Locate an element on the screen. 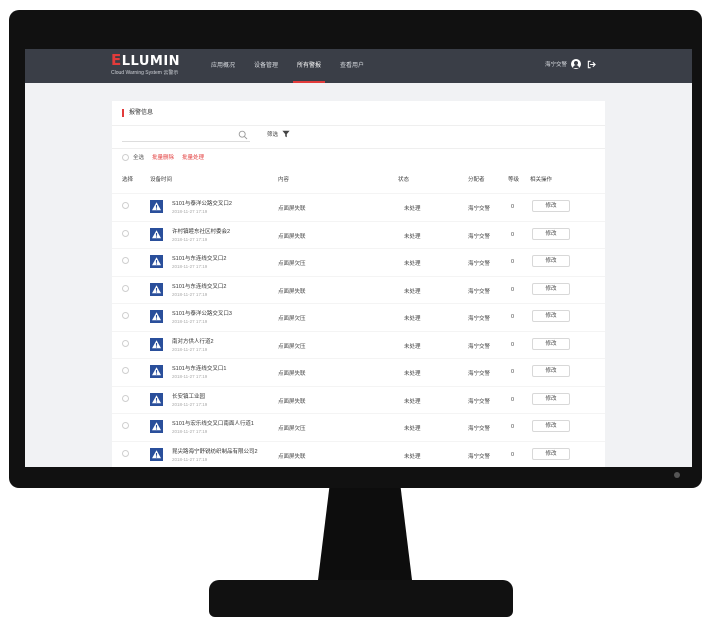  power-indicator is located at coordinates (677, 475).